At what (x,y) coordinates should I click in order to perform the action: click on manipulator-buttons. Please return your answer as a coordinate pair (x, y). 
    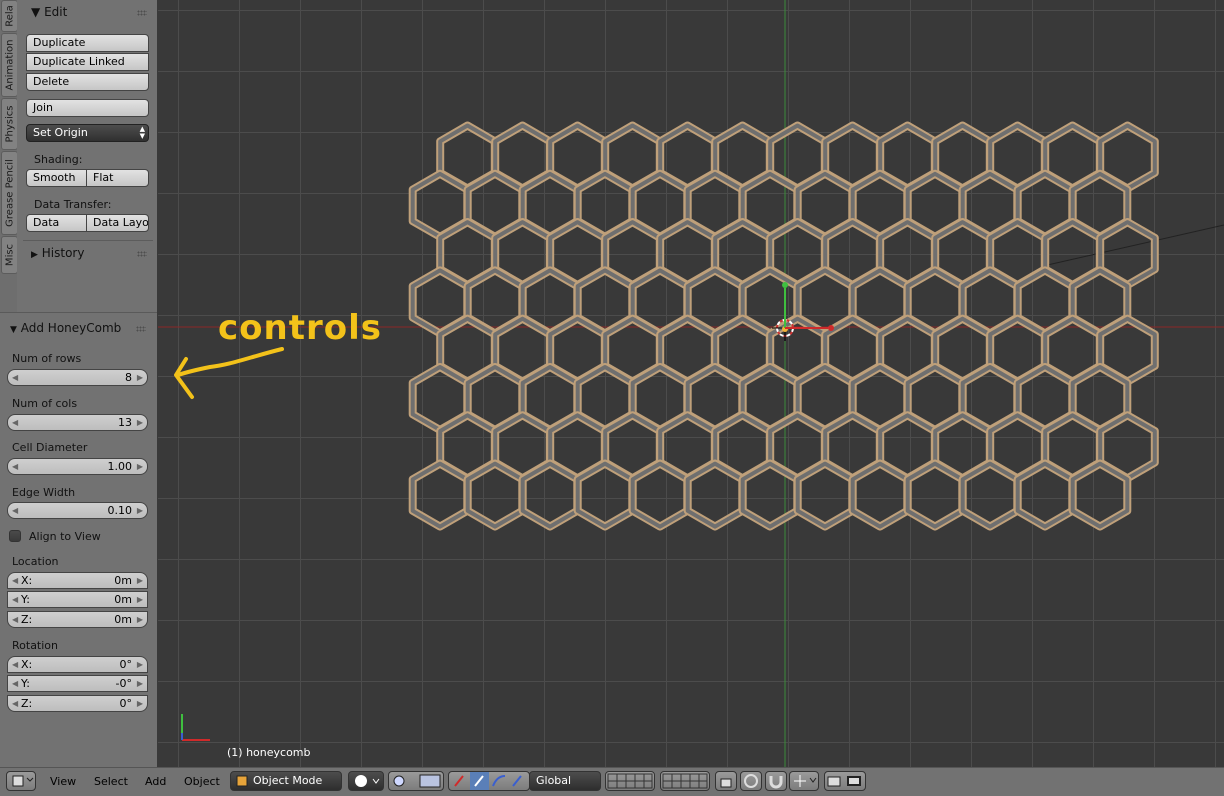
    Looking at the image, I should click on (489, 781).